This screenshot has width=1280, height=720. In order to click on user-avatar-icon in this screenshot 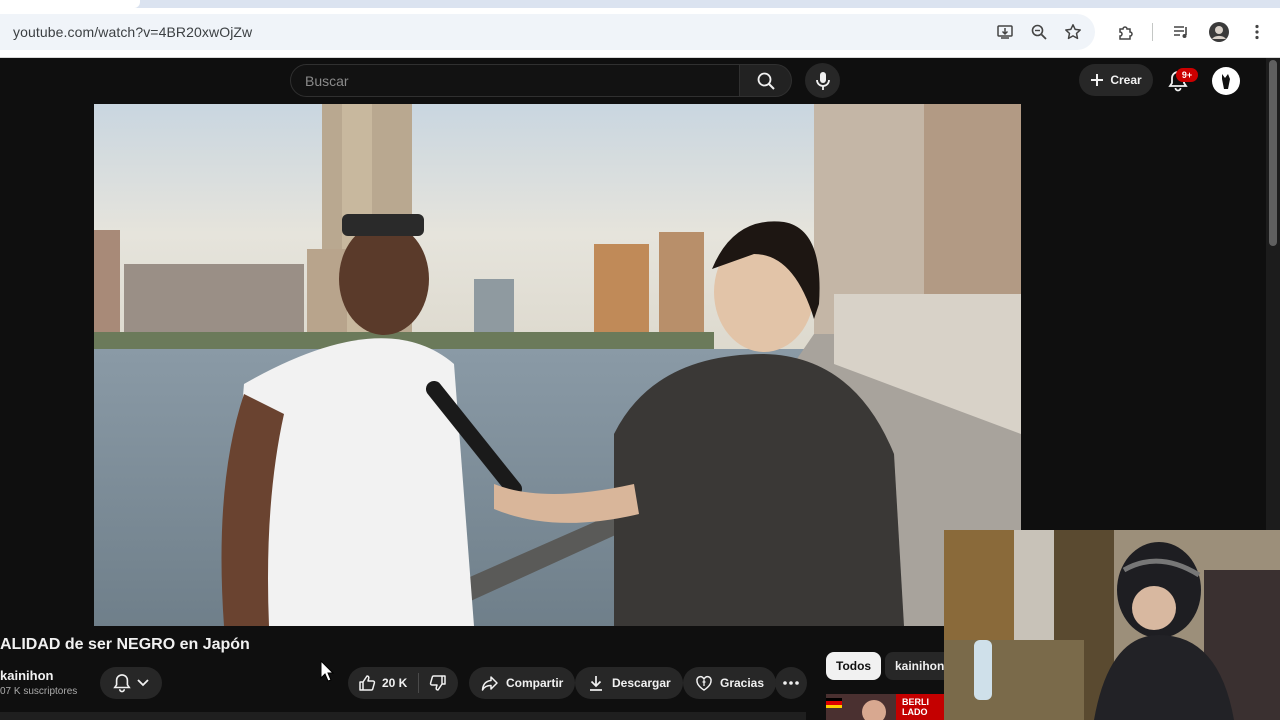, I will do `click(1226, 81)`.